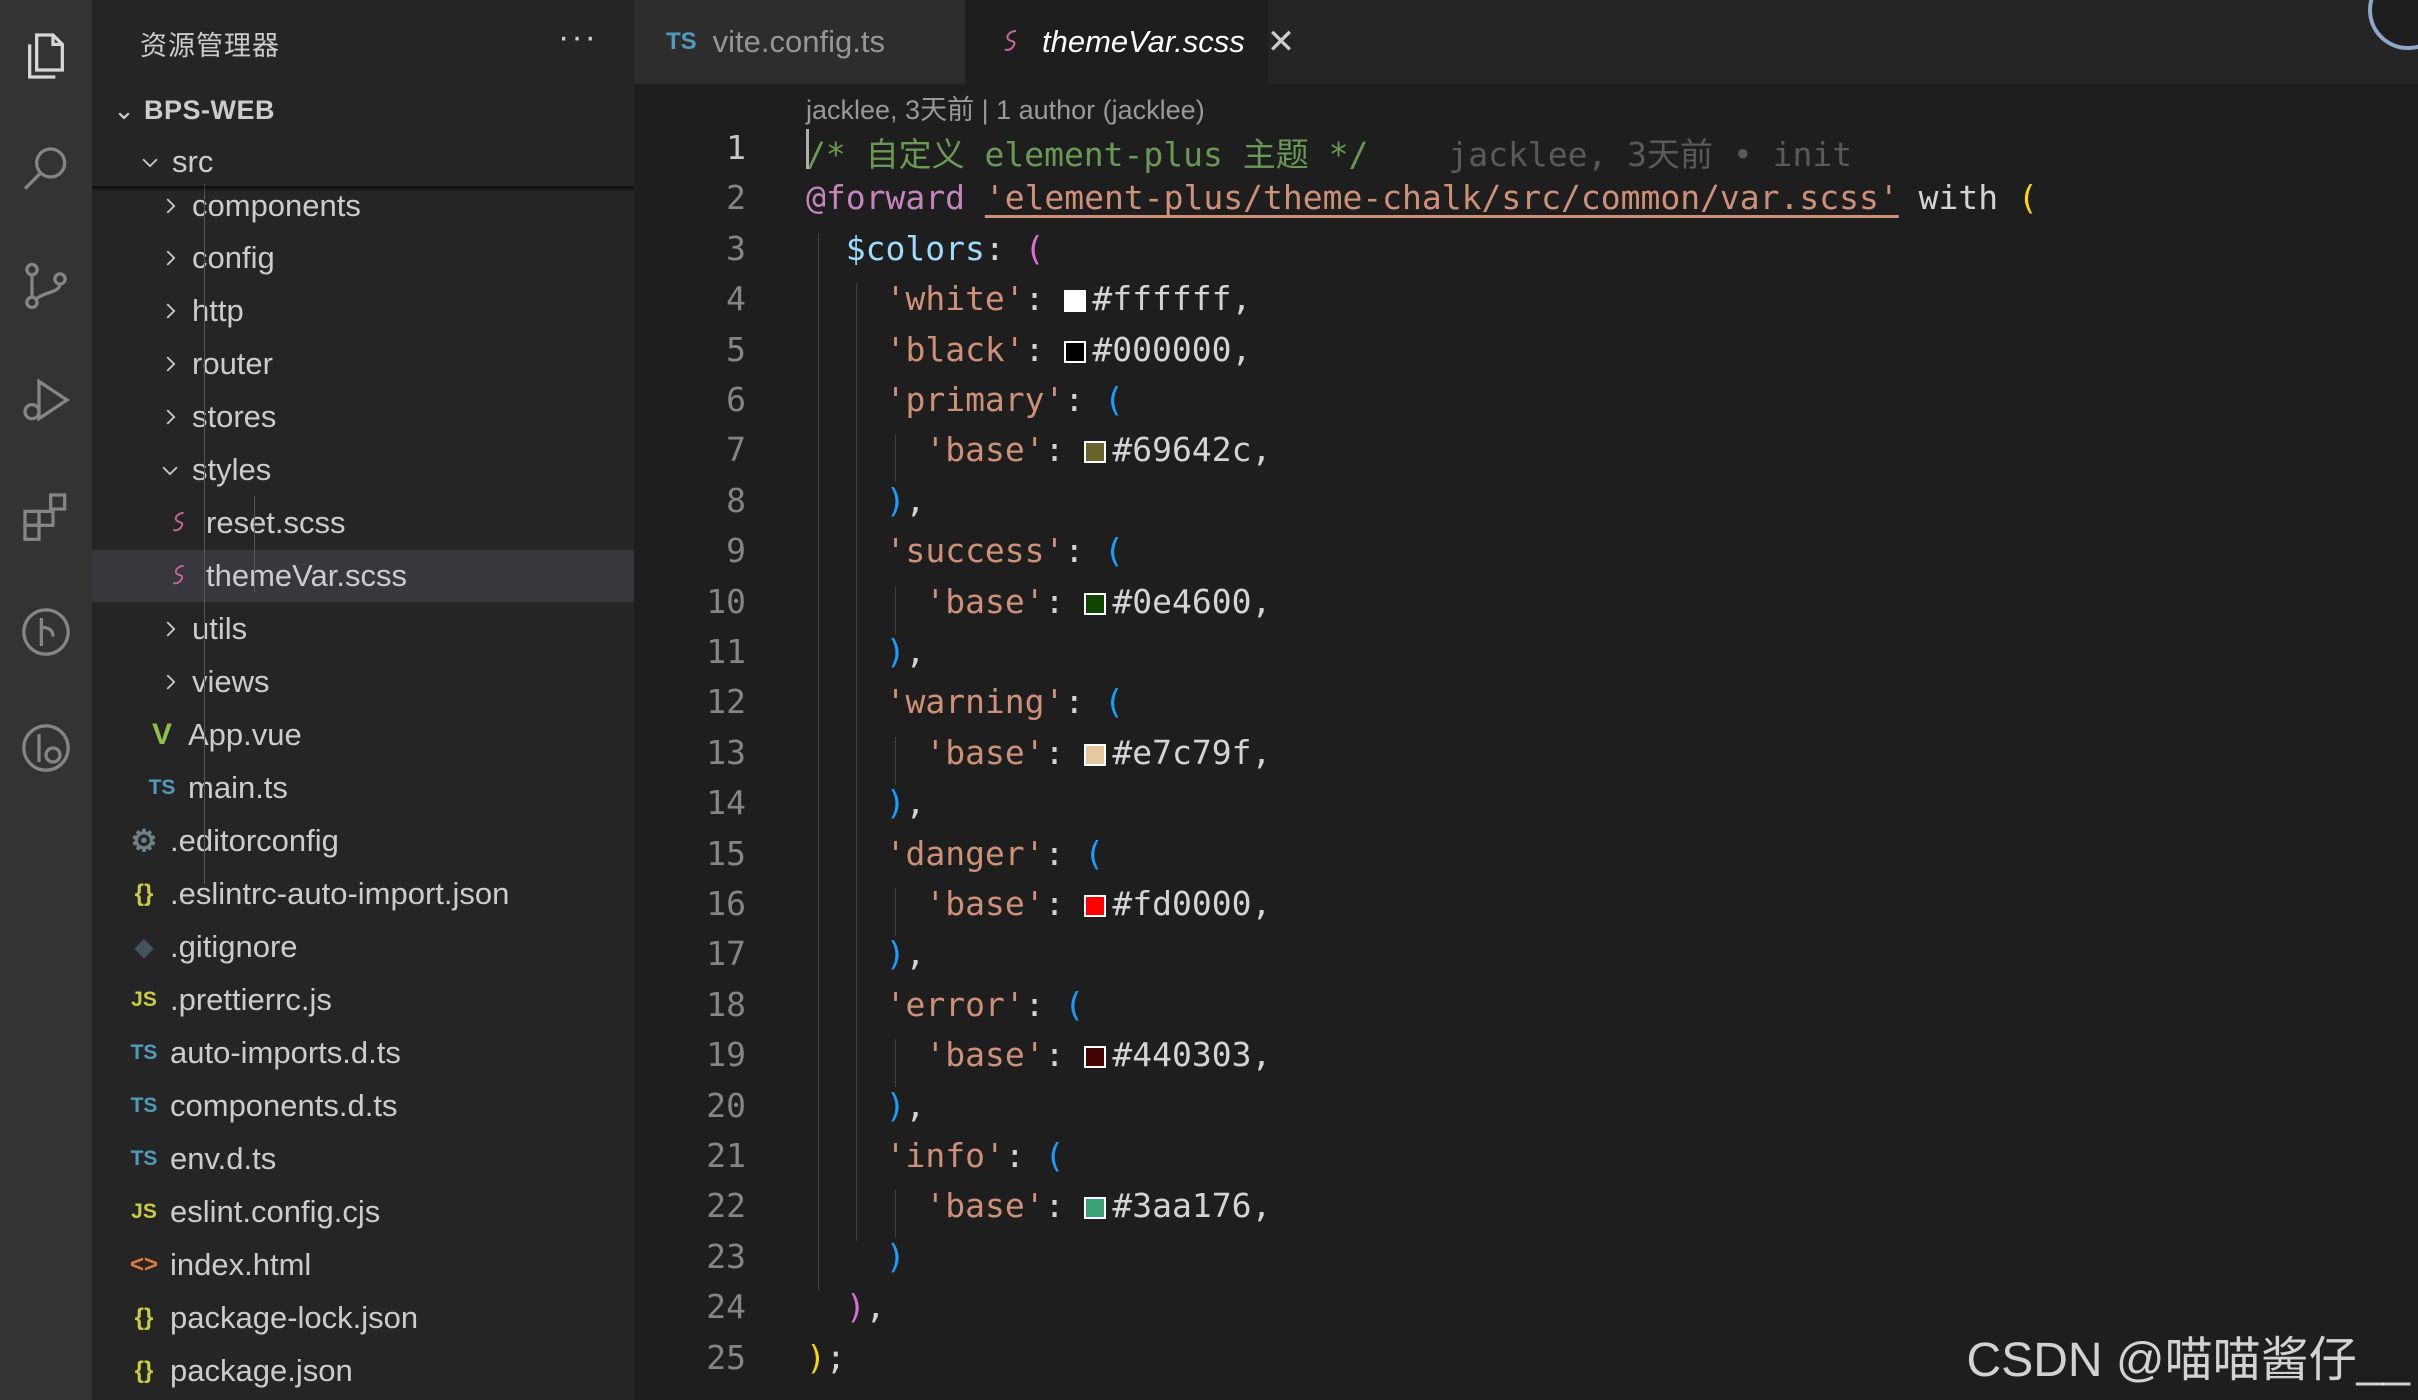 The width and height of the screenshot is (2418, 1400). Describe the element at coordinates (46, 286) in the screenshot. I see `source-control-icon` at that location.